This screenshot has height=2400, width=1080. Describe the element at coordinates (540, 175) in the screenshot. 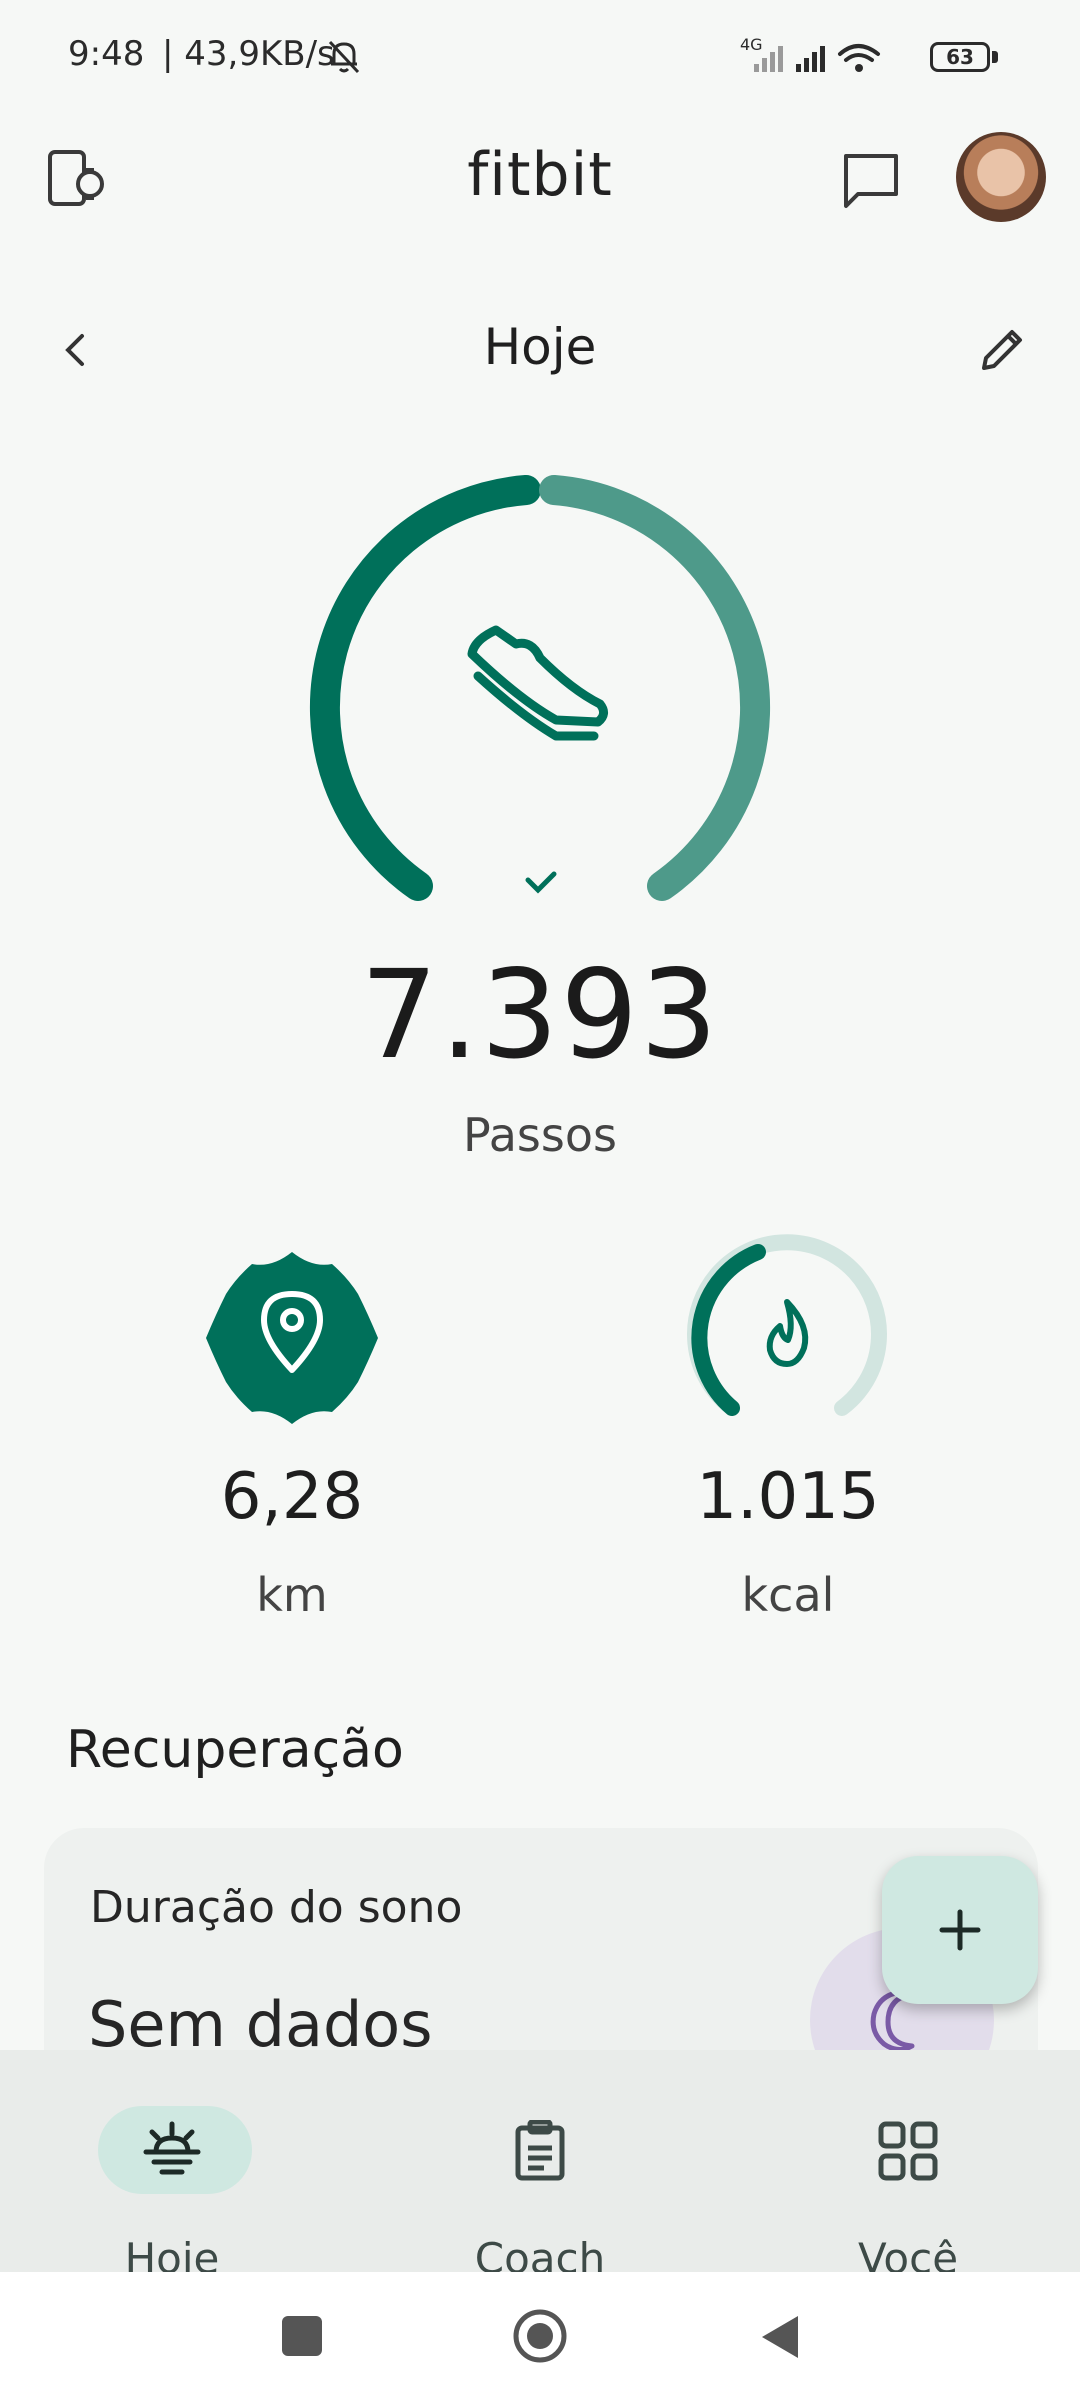

I see `app-title: fitbit` at that location.